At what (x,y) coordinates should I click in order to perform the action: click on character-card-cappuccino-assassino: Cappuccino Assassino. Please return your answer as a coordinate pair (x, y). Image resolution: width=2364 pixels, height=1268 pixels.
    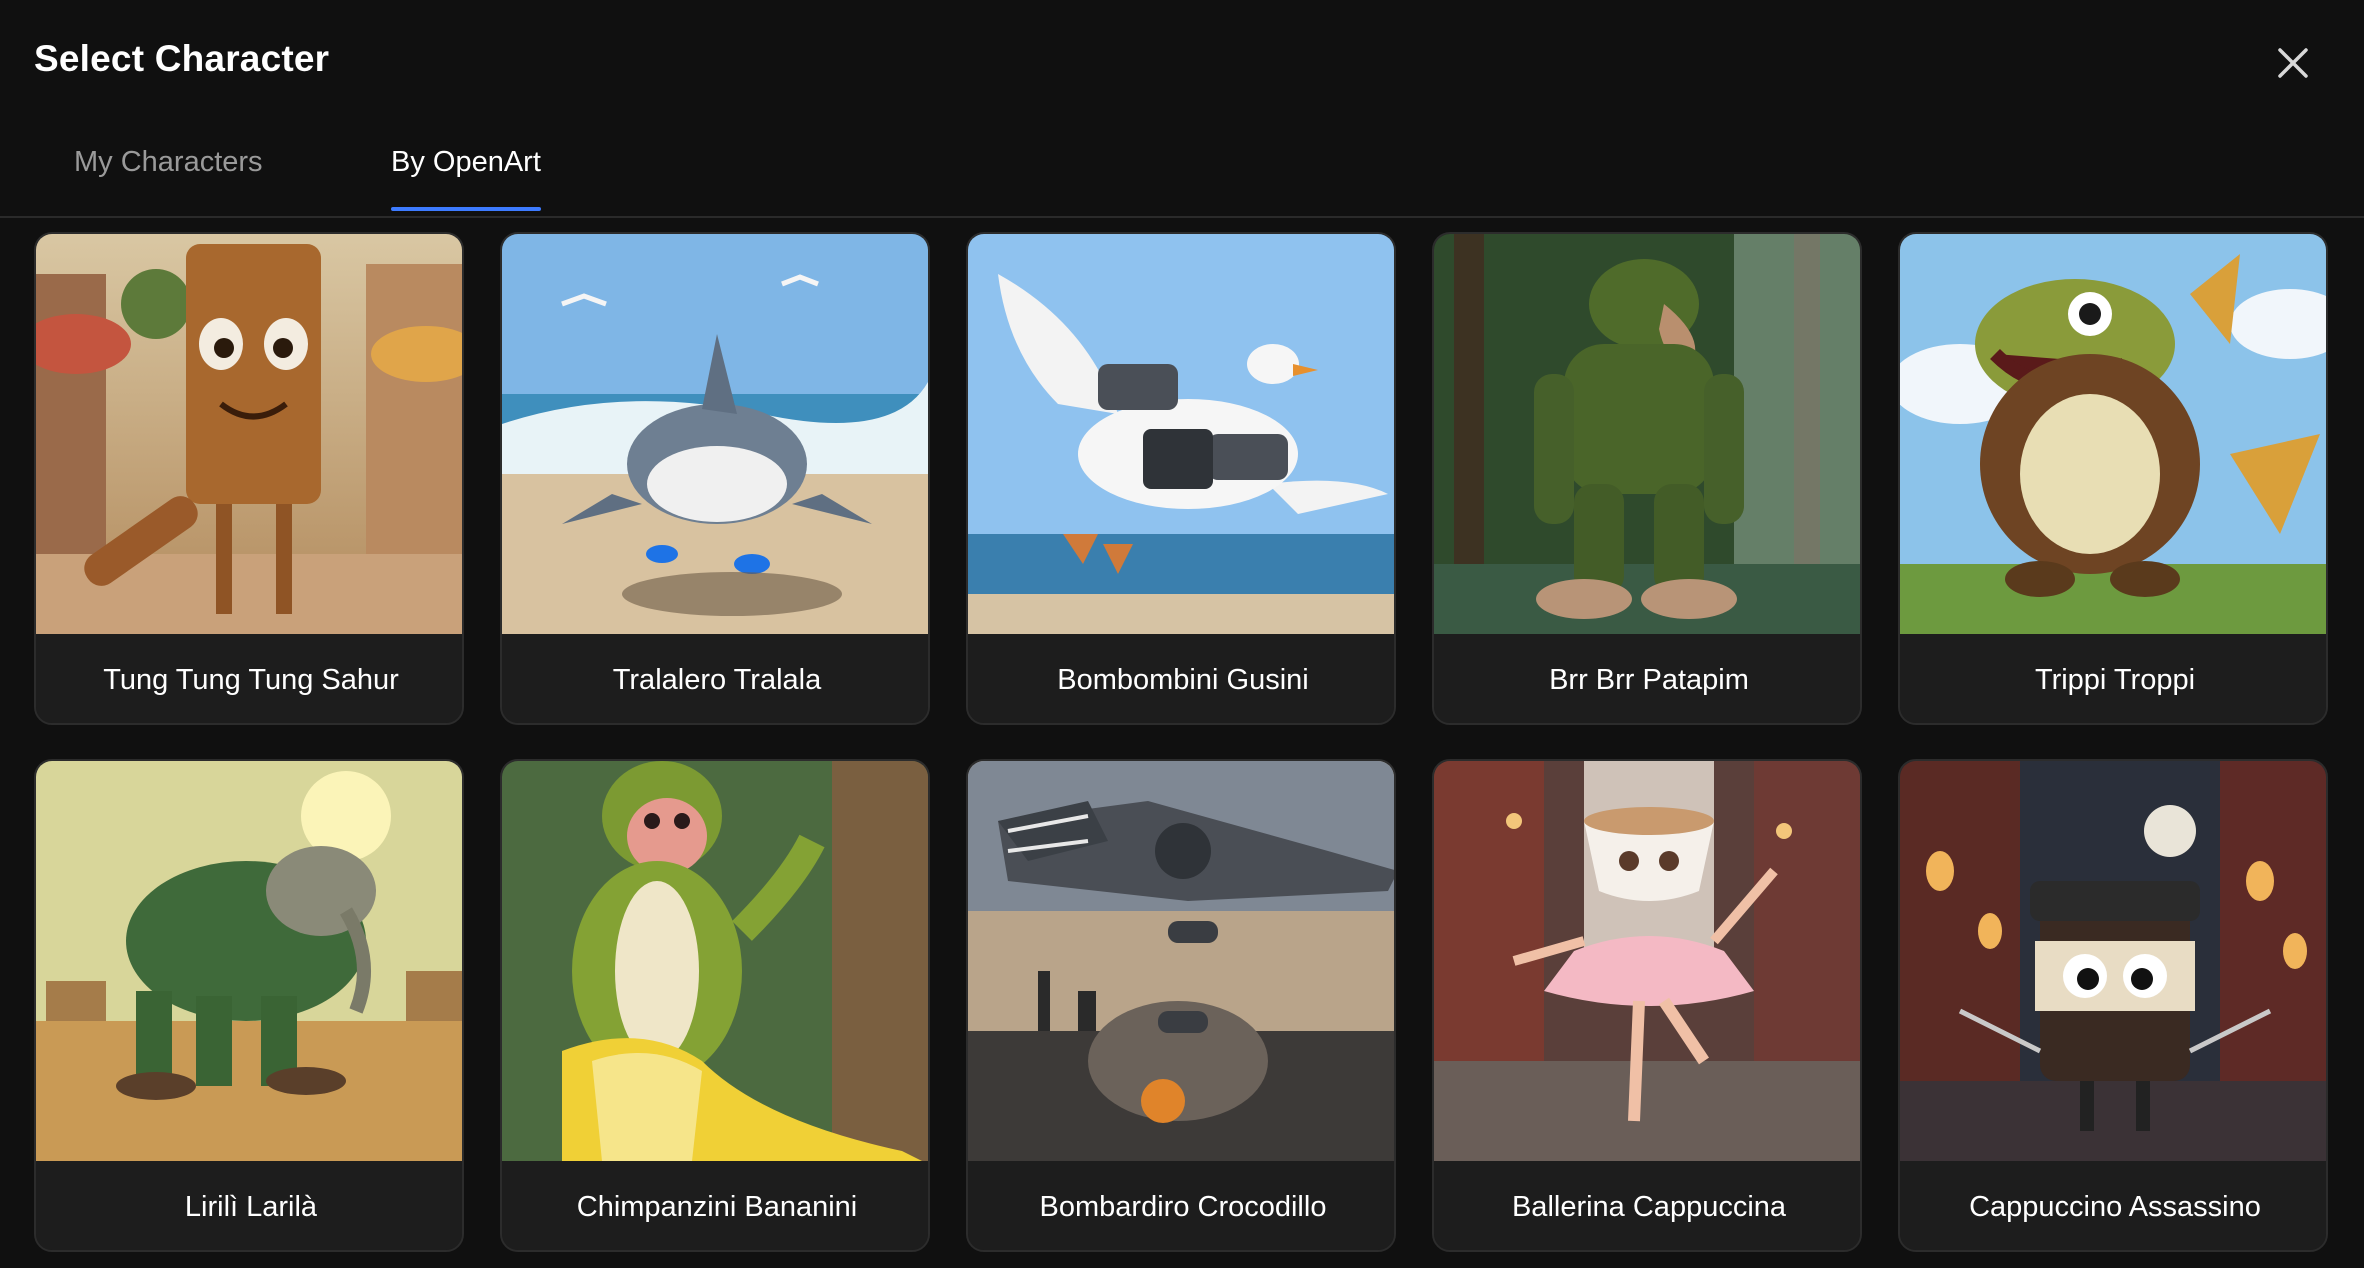
    Looking at the image, I should click on (2113, 1005).